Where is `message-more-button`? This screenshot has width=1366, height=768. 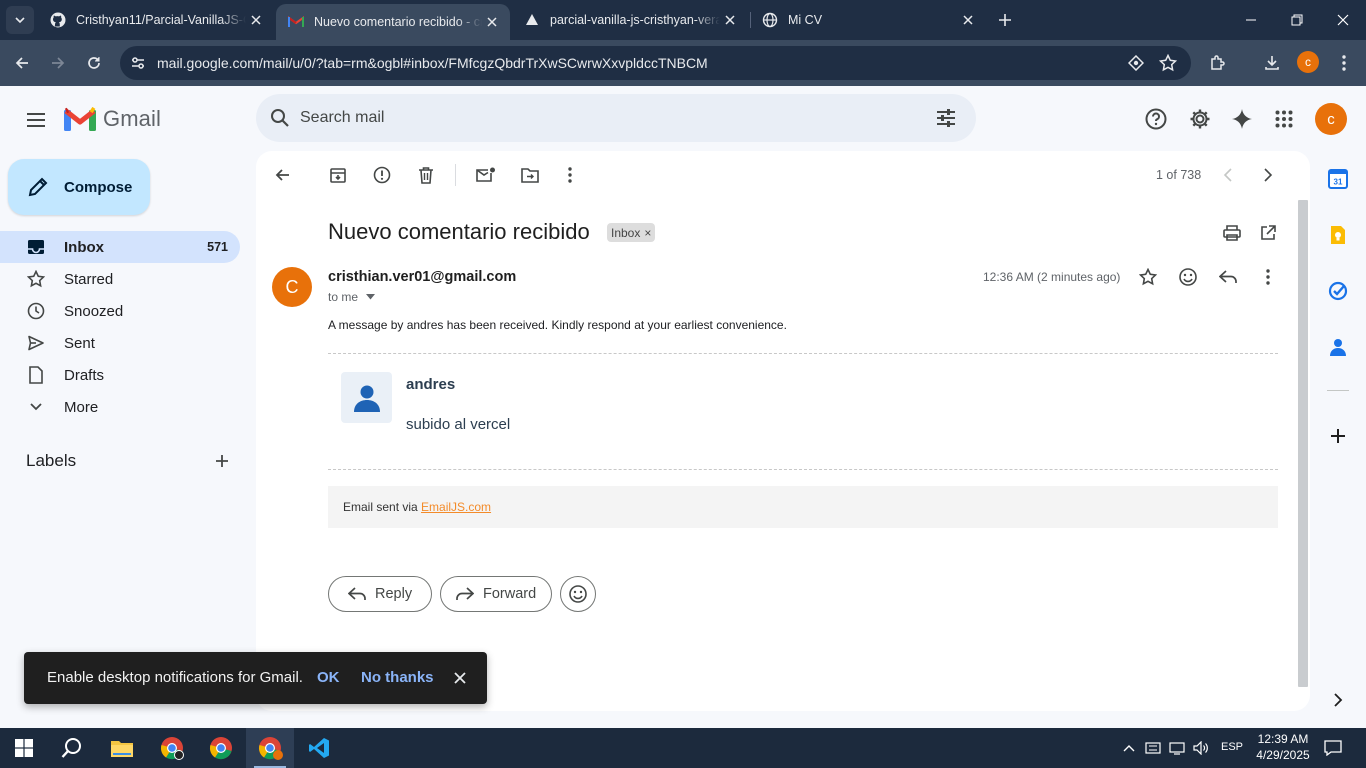 message-more-button is located at coordinates (1268, 277).